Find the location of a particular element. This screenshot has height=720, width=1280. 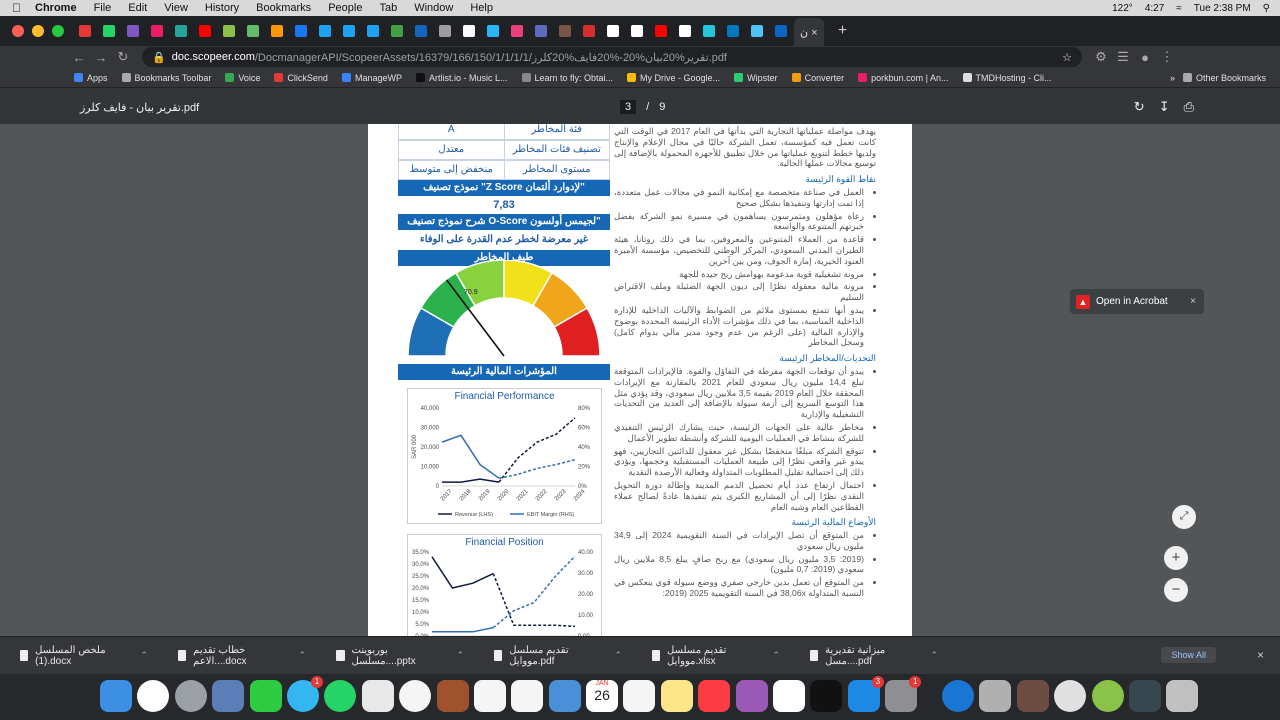

menu-bookmarks: Bookmarks is located at coordinates (283, 8).